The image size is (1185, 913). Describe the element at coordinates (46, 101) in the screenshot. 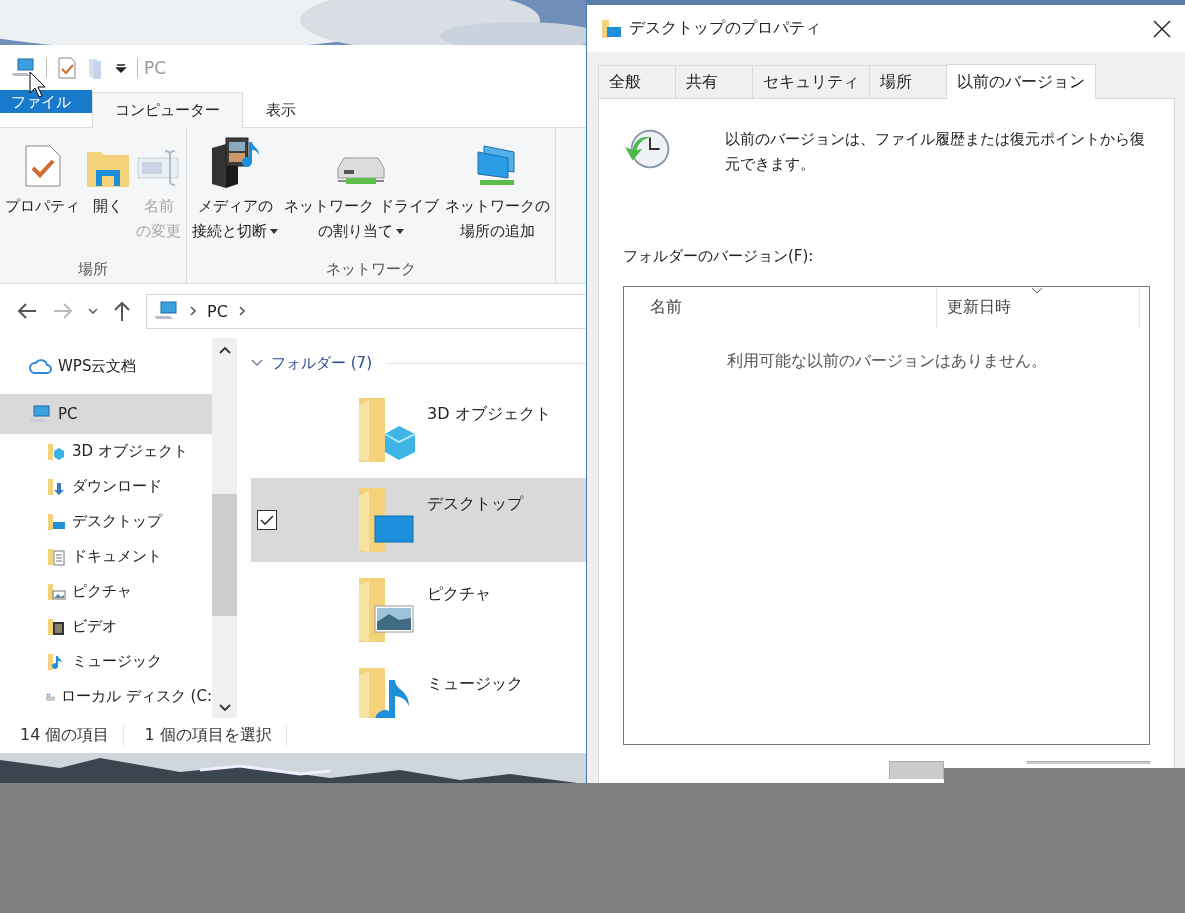

I see `file-menu-tab: ファイル` at that location.